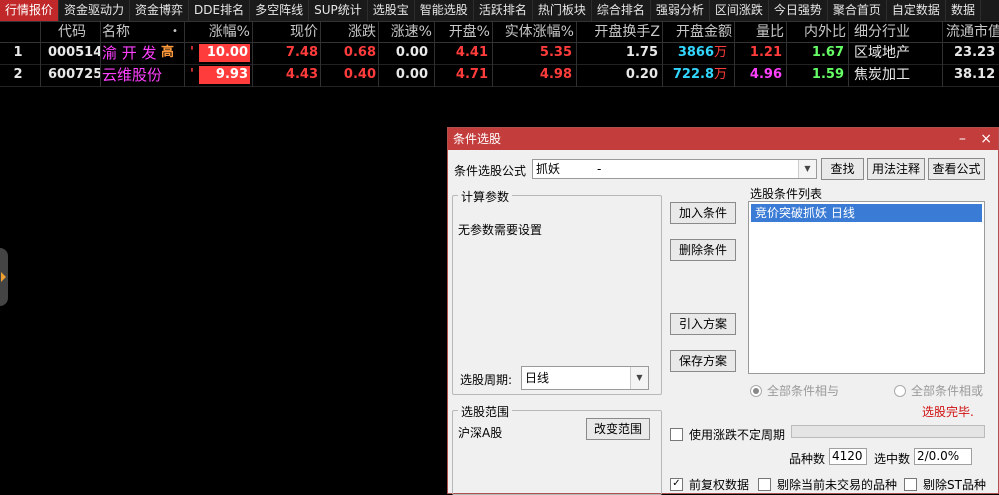 Image resolution: width=999 pixels, height=495 pixels. What do you see at coordinates (74, 74) in the screenshot?
I see `stock-code: 600725` at bounding box center [74, 74].